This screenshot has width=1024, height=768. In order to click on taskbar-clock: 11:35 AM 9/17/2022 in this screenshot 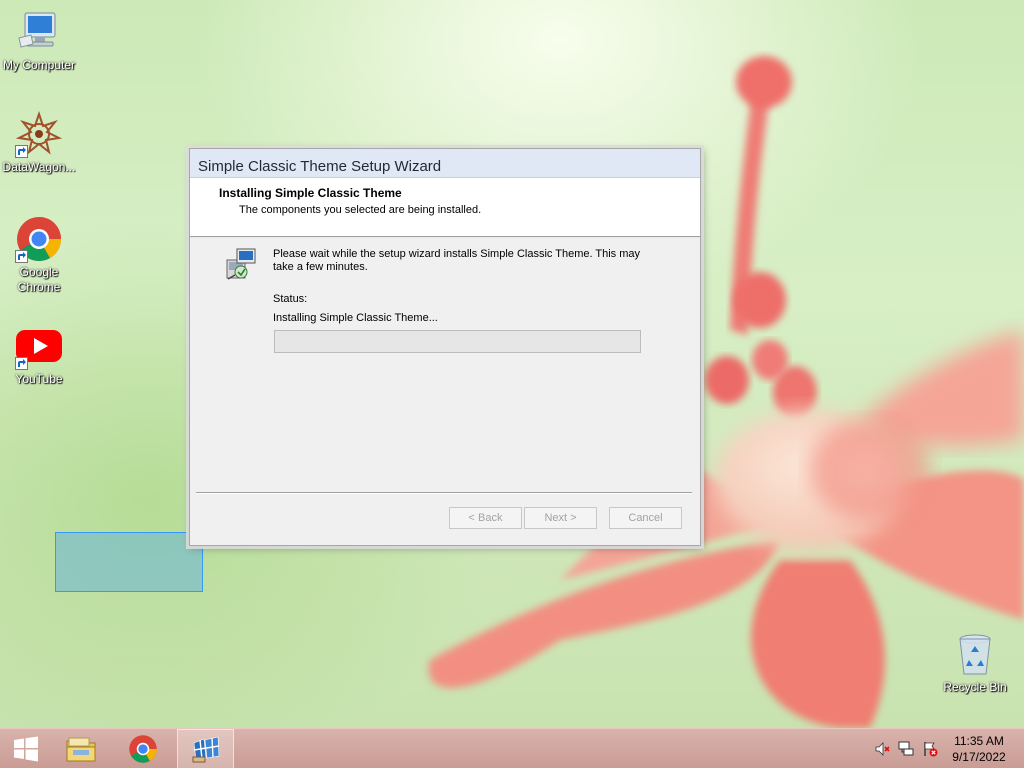, I will do `click(979, 749)`.